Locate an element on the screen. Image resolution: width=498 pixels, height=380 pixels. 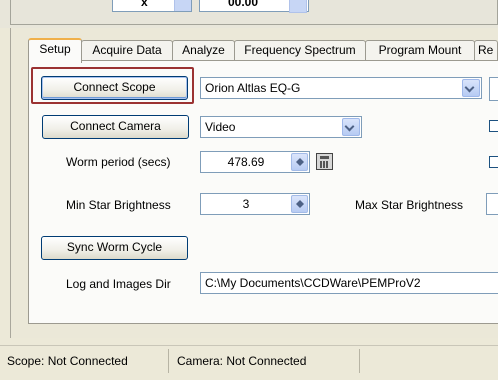
min-star-brightness-label: Min Star Brightness is located at coordinates (118, 205).